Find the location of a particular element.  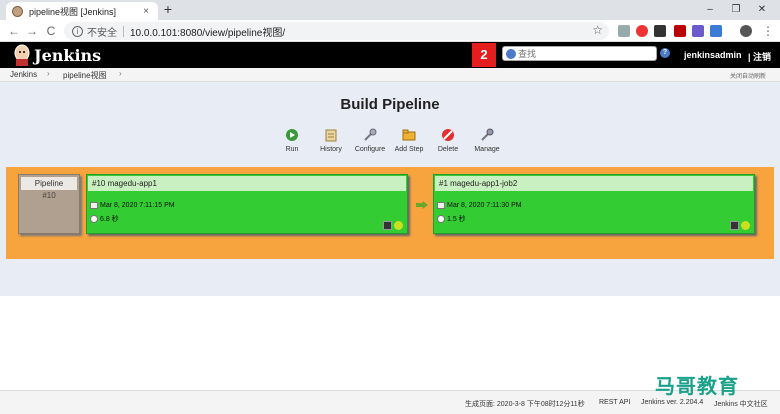

build-duration-row: 6.8 秒 is located at coordinates (104, 219).